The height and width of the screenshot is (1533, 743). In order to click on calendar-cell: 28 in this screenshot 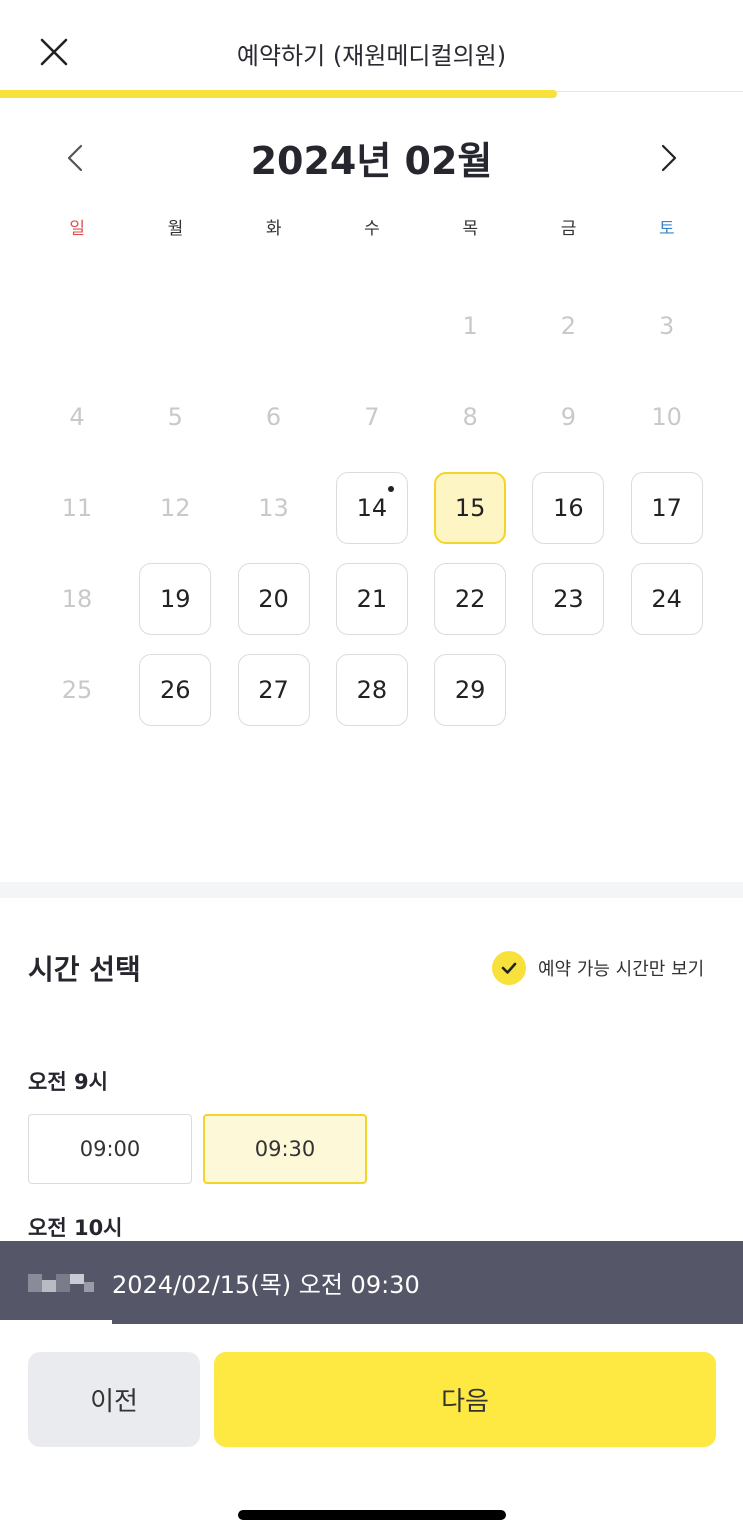, I will do `click(372, 687)`.